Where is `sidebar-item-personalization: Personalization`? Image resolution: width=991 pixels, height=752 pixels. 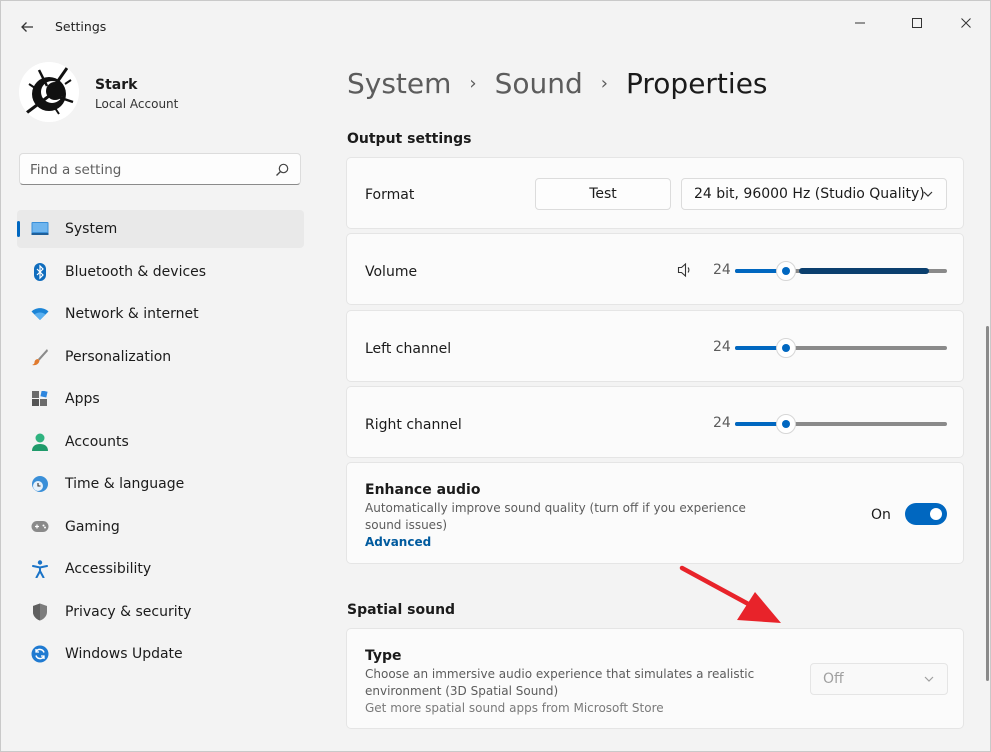
sidebar-item-personalization: Personalization is located at coordinates (160, 357).